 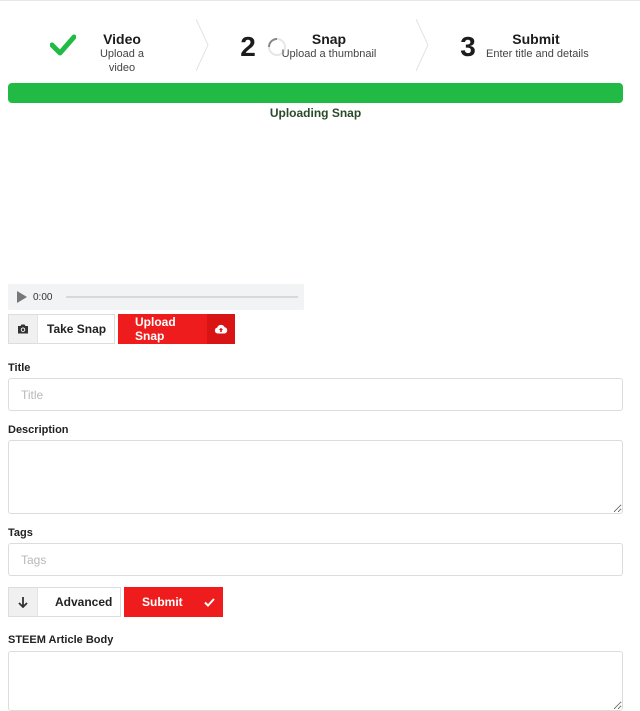 What do you see at coordinates (248, 46) in the screenshot?
I see `step-number: 2` at bounding box center [248, 46].